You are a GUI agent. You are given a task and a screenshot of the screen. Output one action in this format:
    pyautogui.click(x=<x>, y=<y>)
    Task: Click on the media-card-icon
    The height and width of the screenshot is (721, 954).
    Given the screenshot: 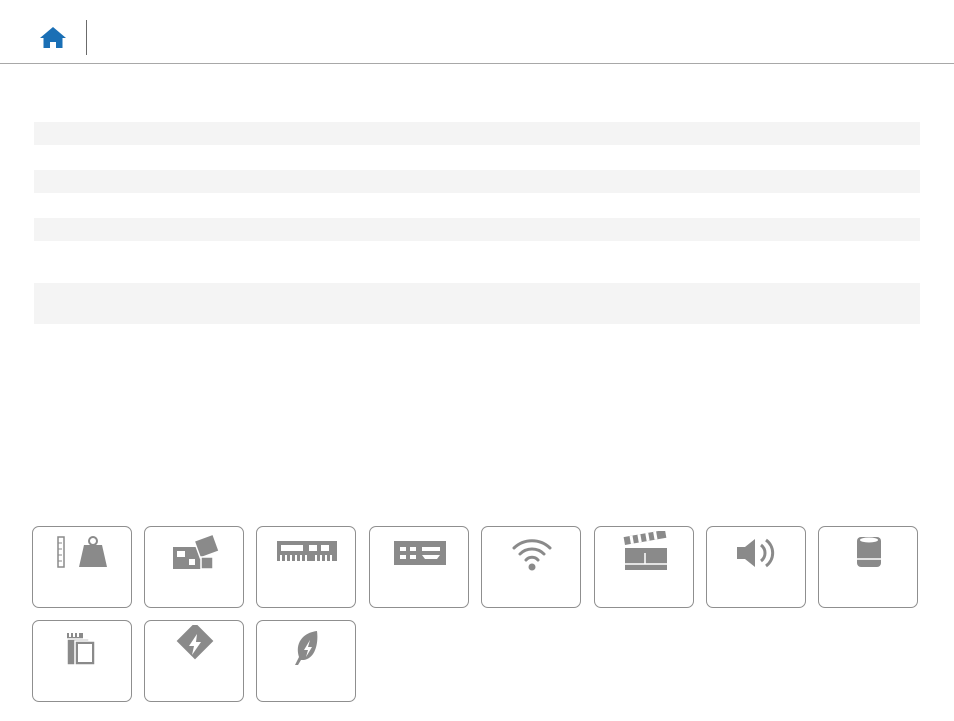 What is the action you would take?
    pyautogui.click(x=81, y=649)
    